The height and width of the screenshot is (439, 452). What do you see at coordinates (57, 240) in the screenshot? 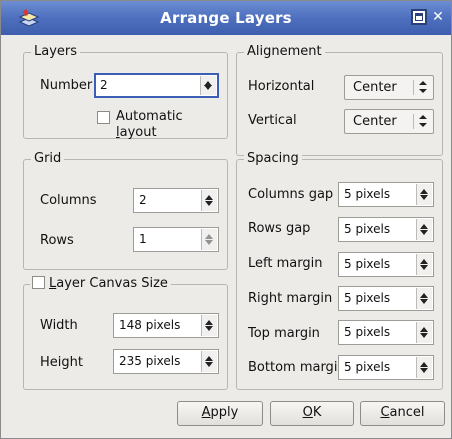
I see `rows-label: Rows` at bounding box center [57, 240].